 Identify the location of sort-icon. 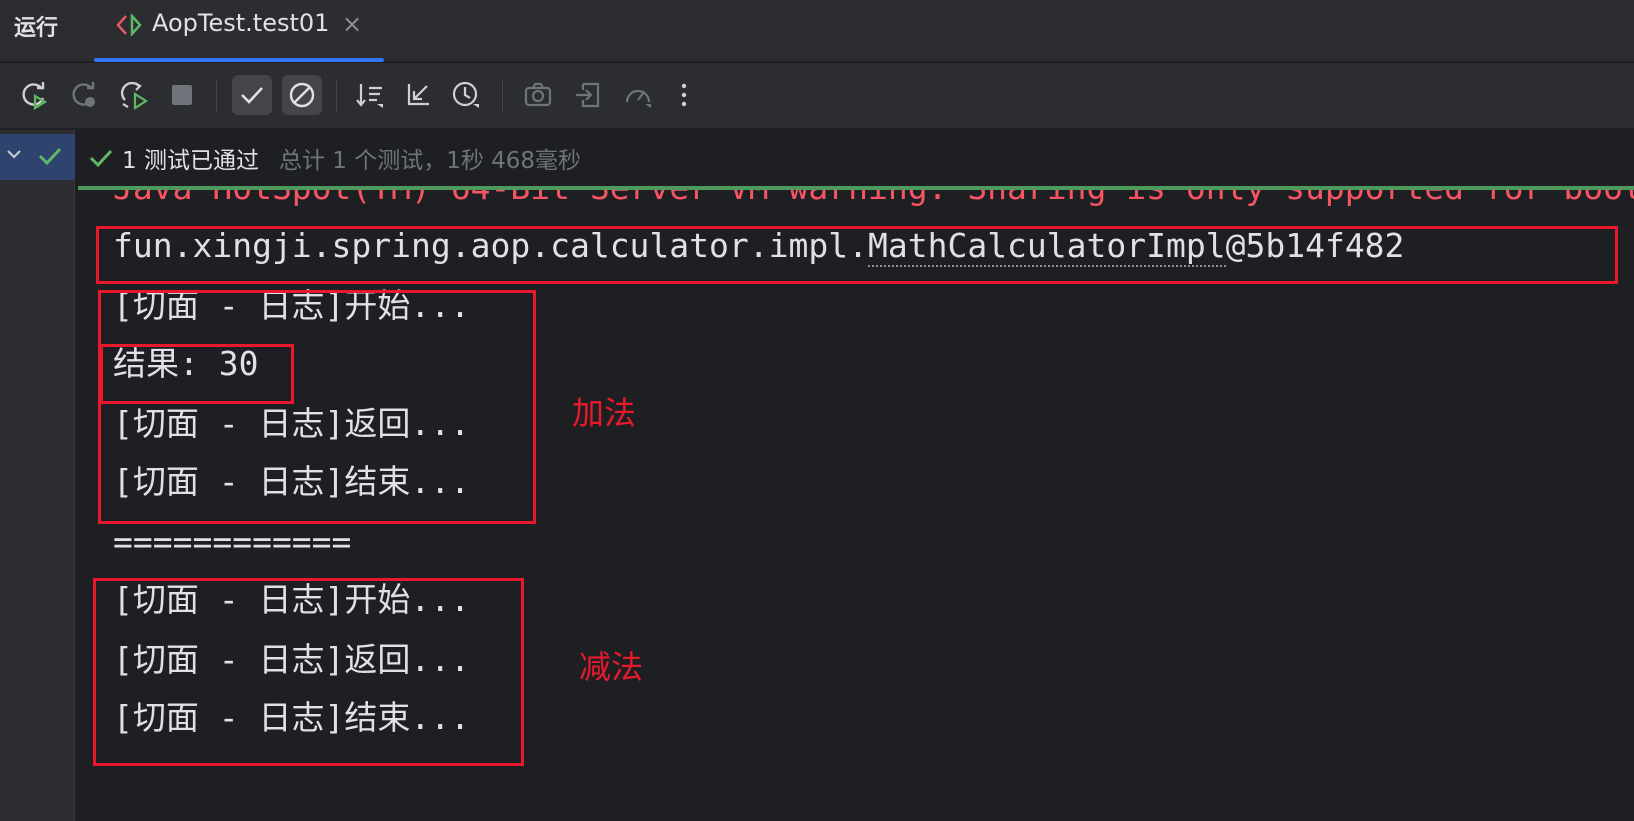
(369, 96).